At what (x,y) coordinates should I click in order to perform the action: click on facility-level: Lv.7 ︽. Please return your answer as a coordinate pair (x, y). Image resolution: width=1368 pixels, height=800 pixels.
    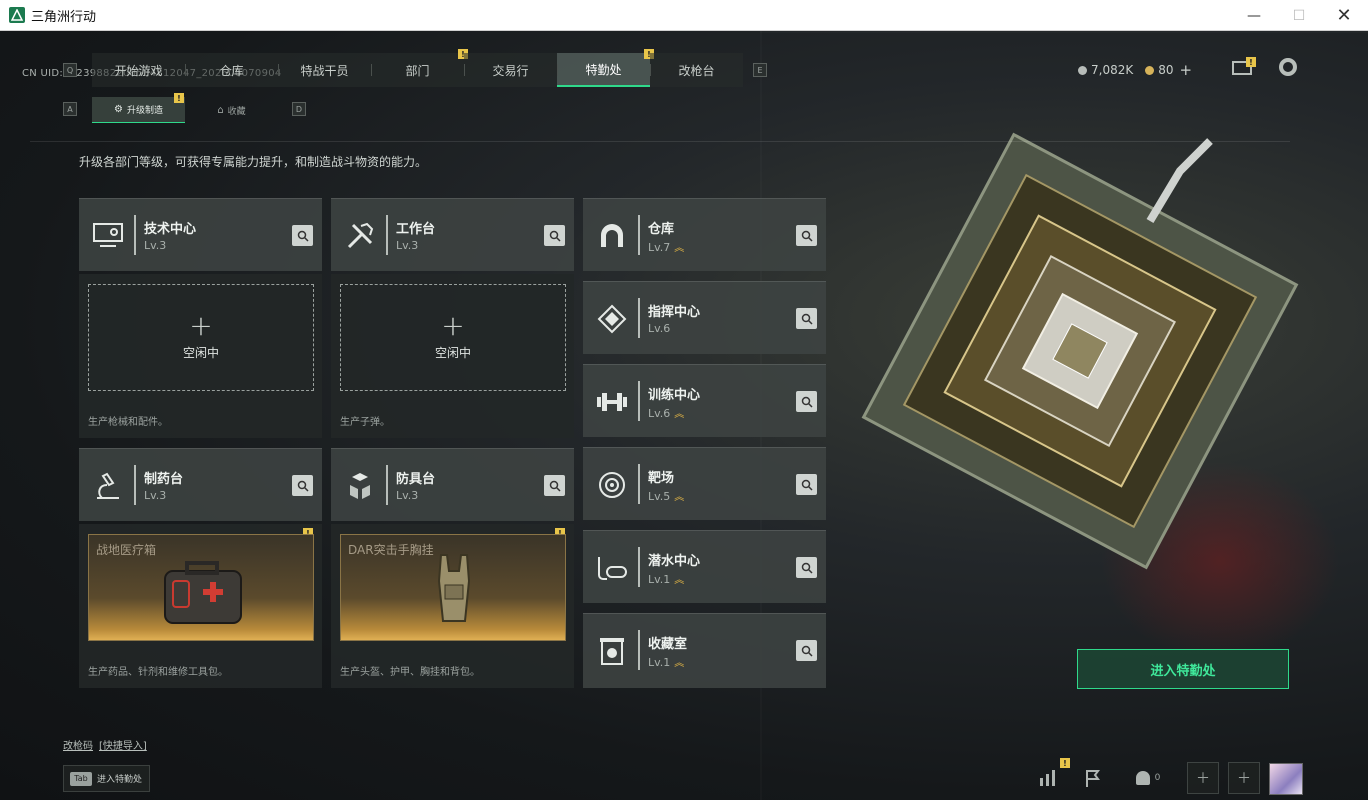
    Looking at the image, I should click on (666, 246).